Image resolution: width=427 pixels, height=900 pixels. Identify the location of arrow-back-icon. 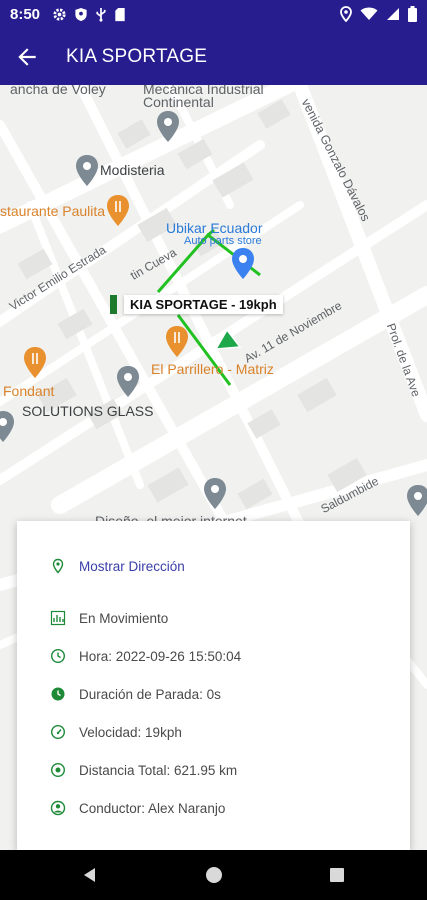
(27, 57).